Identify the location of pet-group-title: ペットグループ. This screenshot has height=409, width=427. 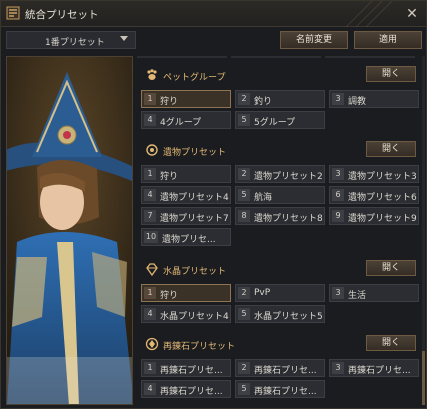
(194, 78).